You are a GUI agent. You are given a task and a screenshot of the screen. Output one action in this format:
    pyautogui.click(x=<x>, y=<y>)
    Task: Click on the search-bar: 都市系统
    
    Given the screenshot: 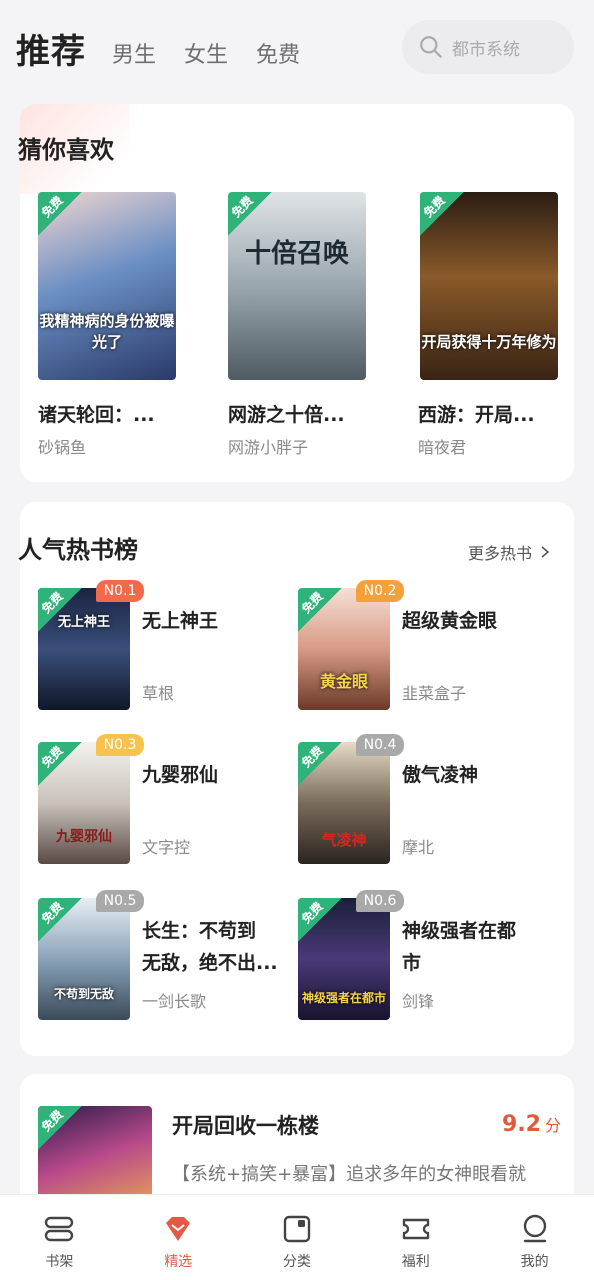 What is the action you would take?
    pyautogui.click(x=488, y=47)
    